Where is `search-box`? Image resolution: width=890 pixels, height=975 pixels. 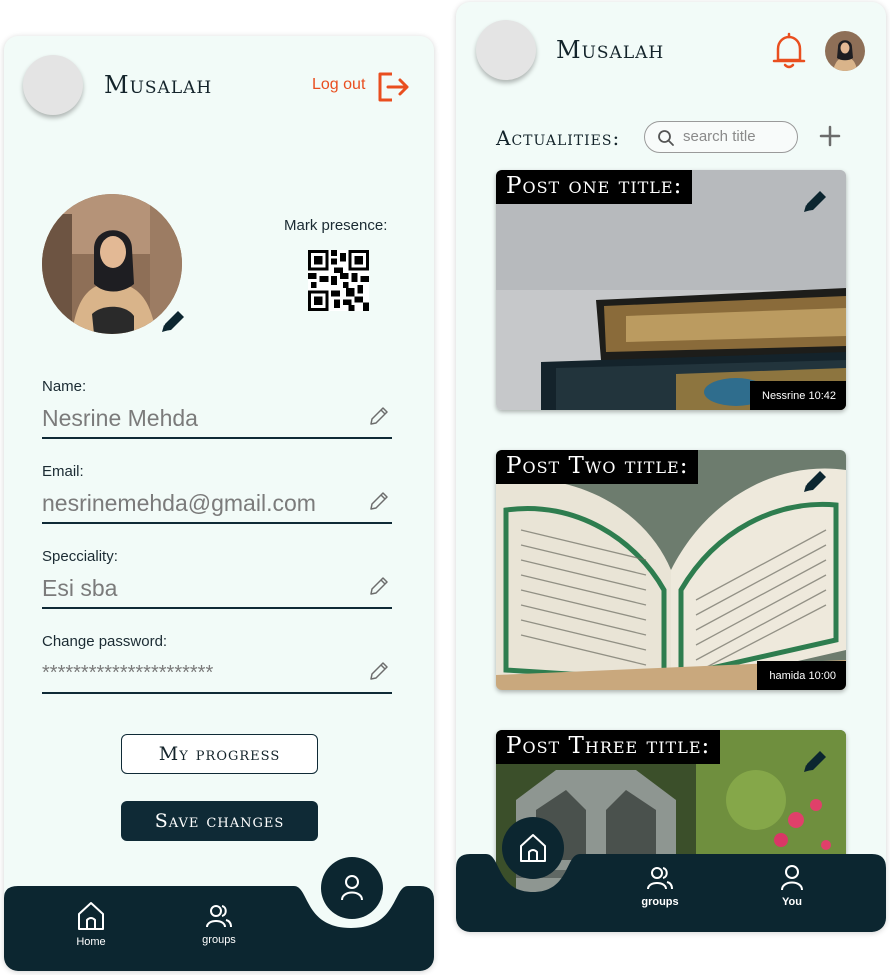 search-box is located at coordinates (721, 137).